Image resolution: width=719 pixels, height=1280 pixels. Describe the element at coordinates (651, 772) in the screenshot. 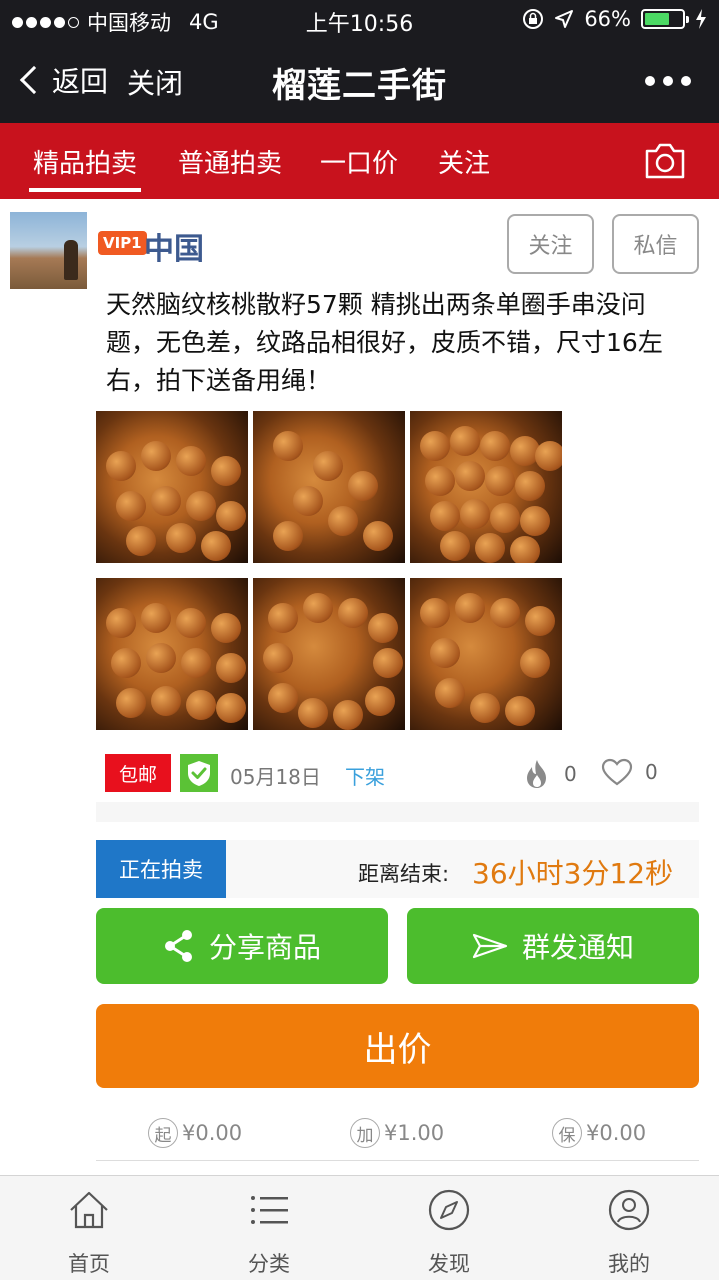

I see `like-count: 0` at that location.